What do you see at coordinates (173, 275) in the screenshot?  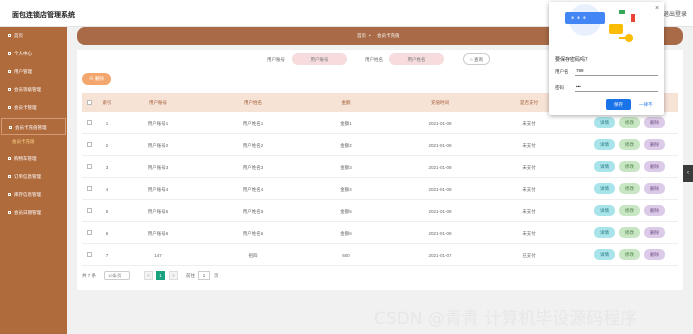 I see `next-page-button: >` at bounding box center [173, 275].